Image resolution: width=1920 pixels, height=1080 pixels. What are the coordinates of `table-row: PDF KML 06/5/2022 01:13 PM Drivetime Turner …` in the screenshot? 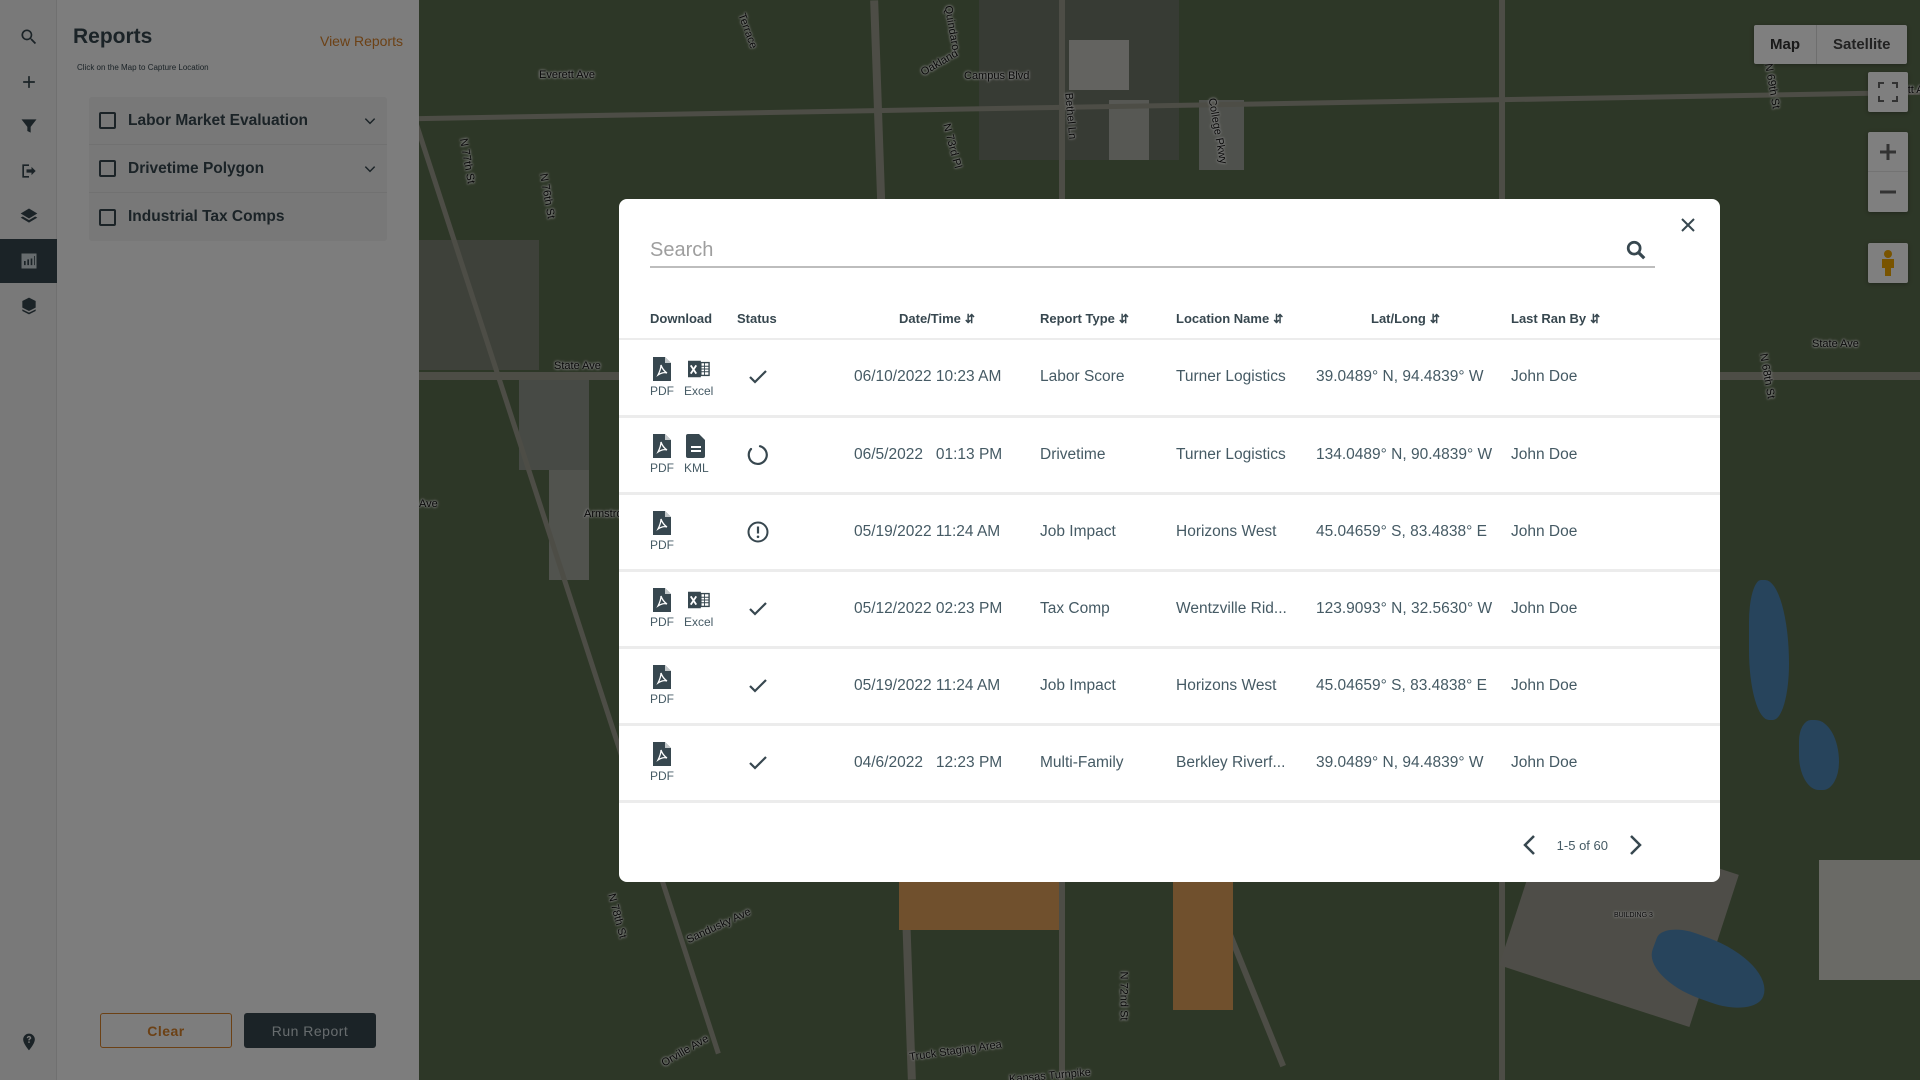 It's located at (1169, 455).